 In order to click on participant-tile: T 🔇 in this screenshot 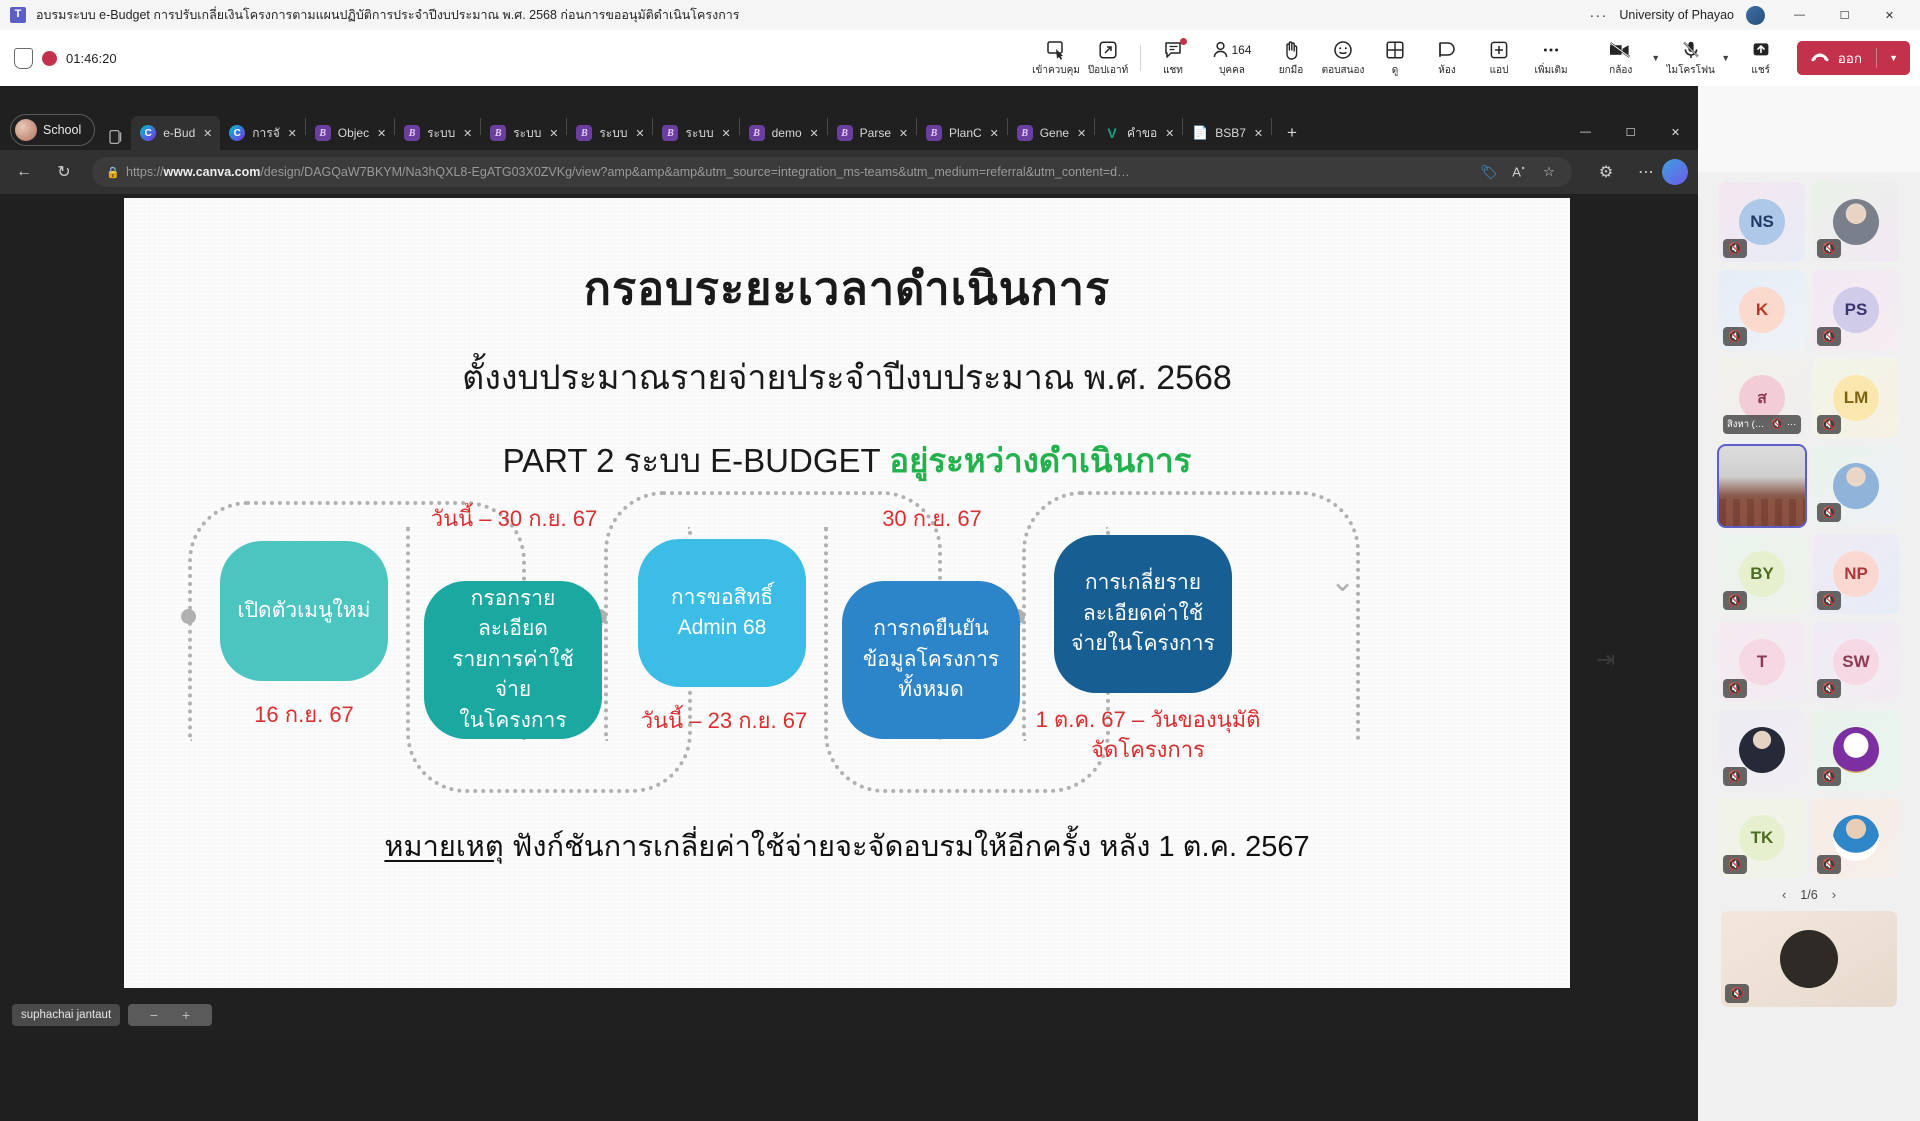, I will do `click(1762, 662)`.